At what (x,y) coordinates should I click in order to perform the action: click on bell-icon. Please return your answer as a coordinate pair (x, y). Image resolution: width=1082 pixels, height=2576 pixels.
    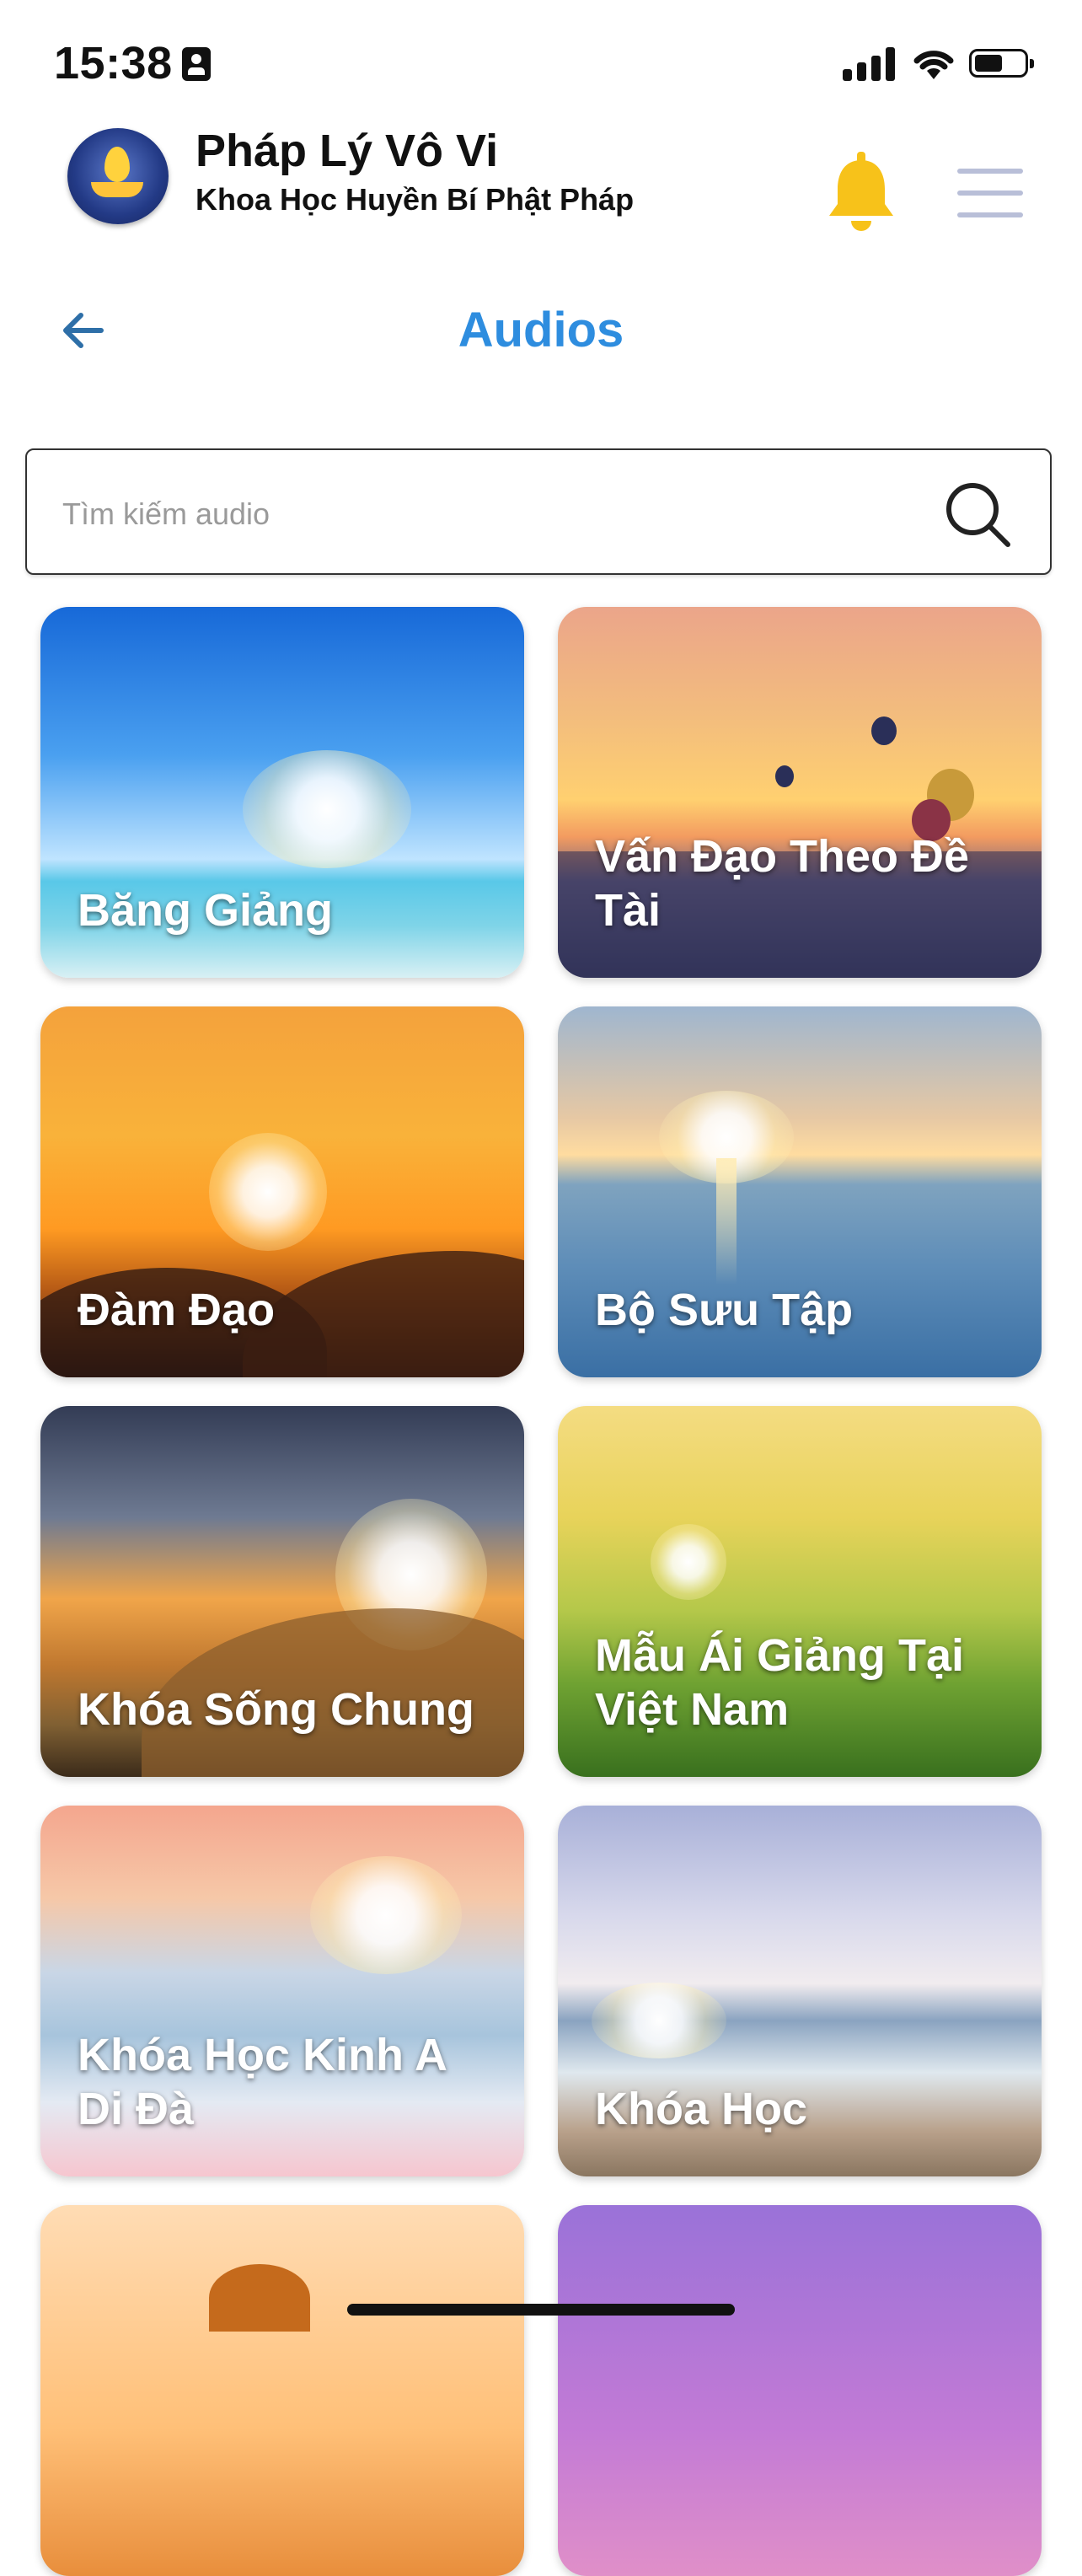
    Looking at the image, I should click on (861, 194).